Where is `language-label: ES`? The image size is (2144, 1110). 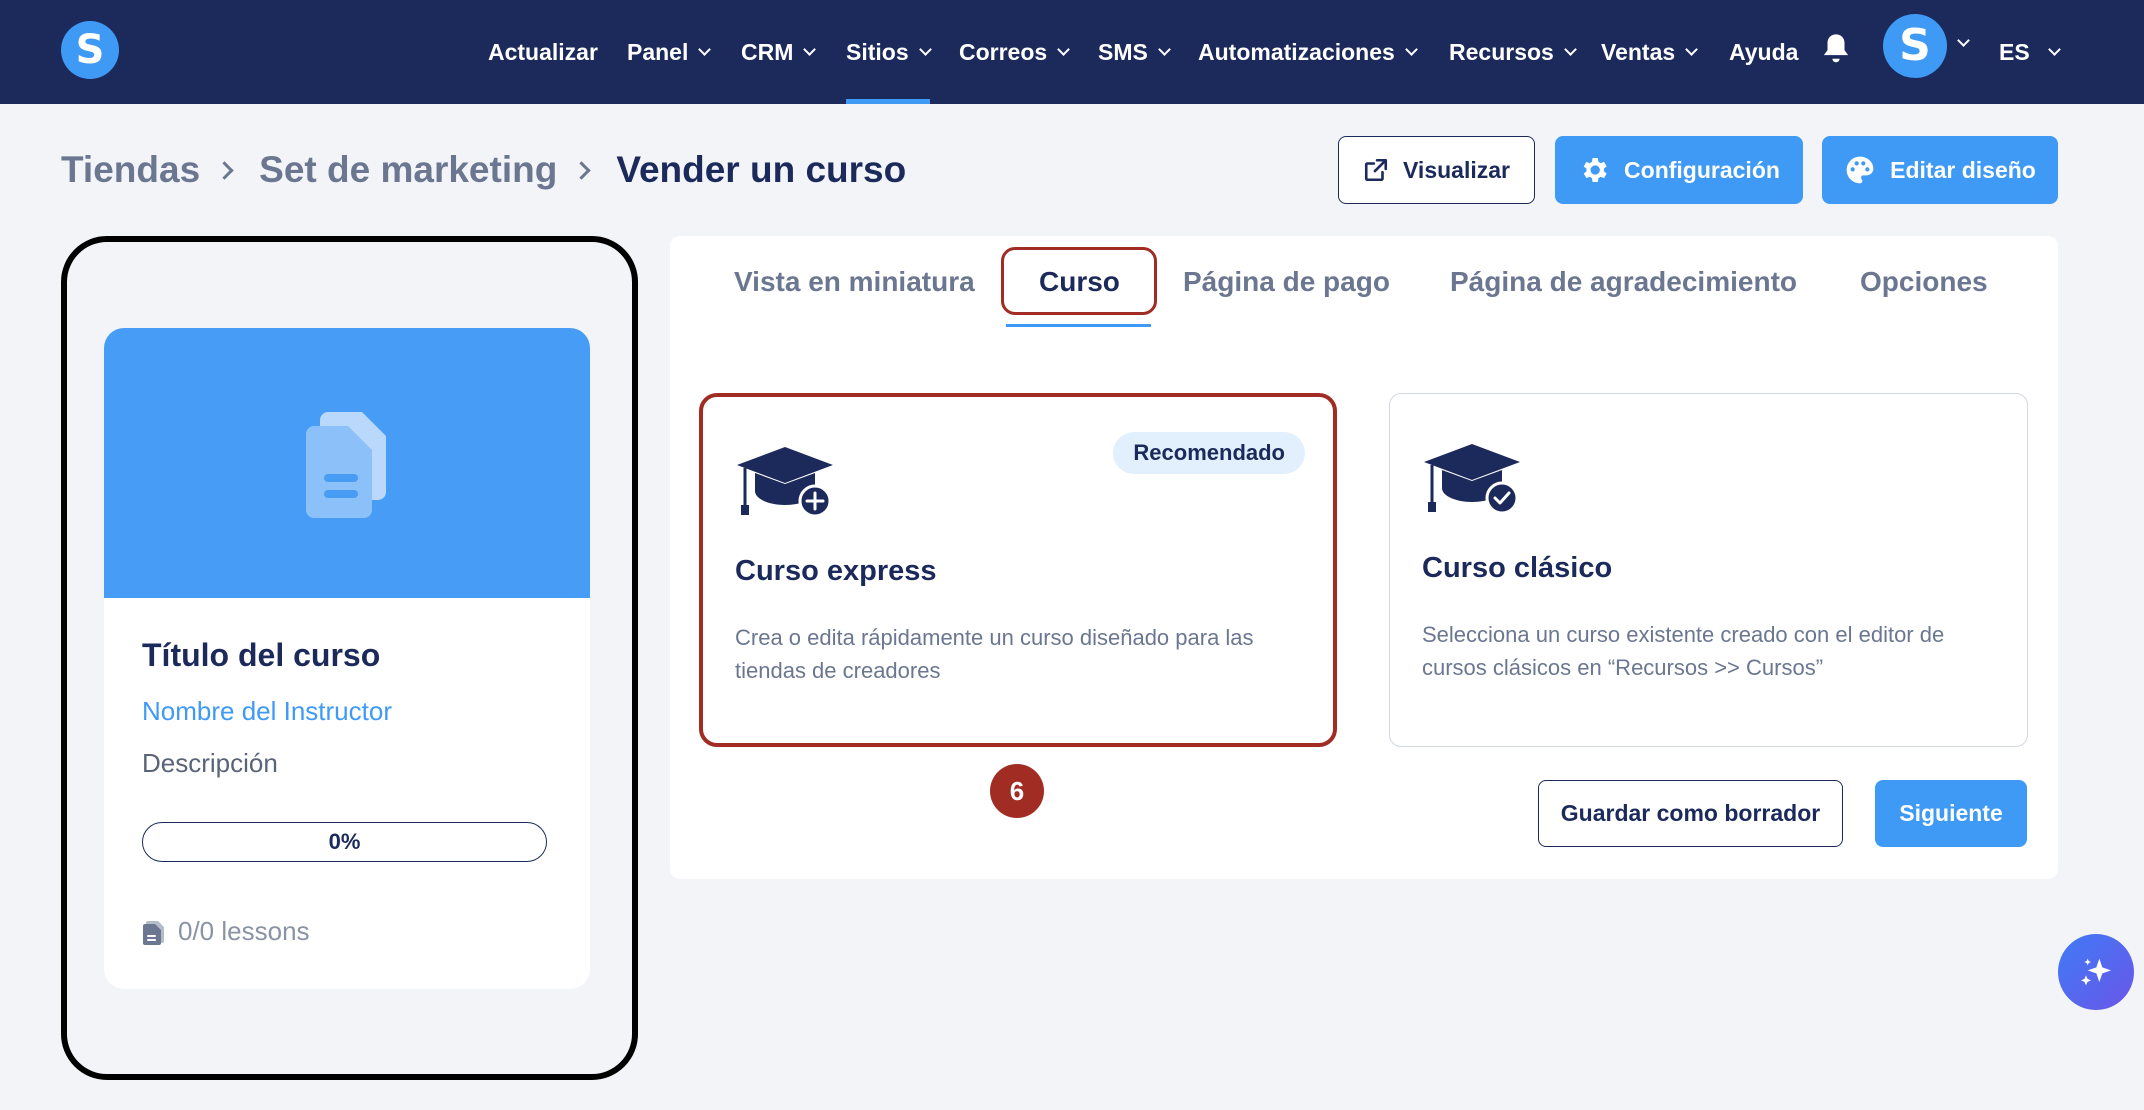
language-label: ES is located at coordinates (2014, 51).